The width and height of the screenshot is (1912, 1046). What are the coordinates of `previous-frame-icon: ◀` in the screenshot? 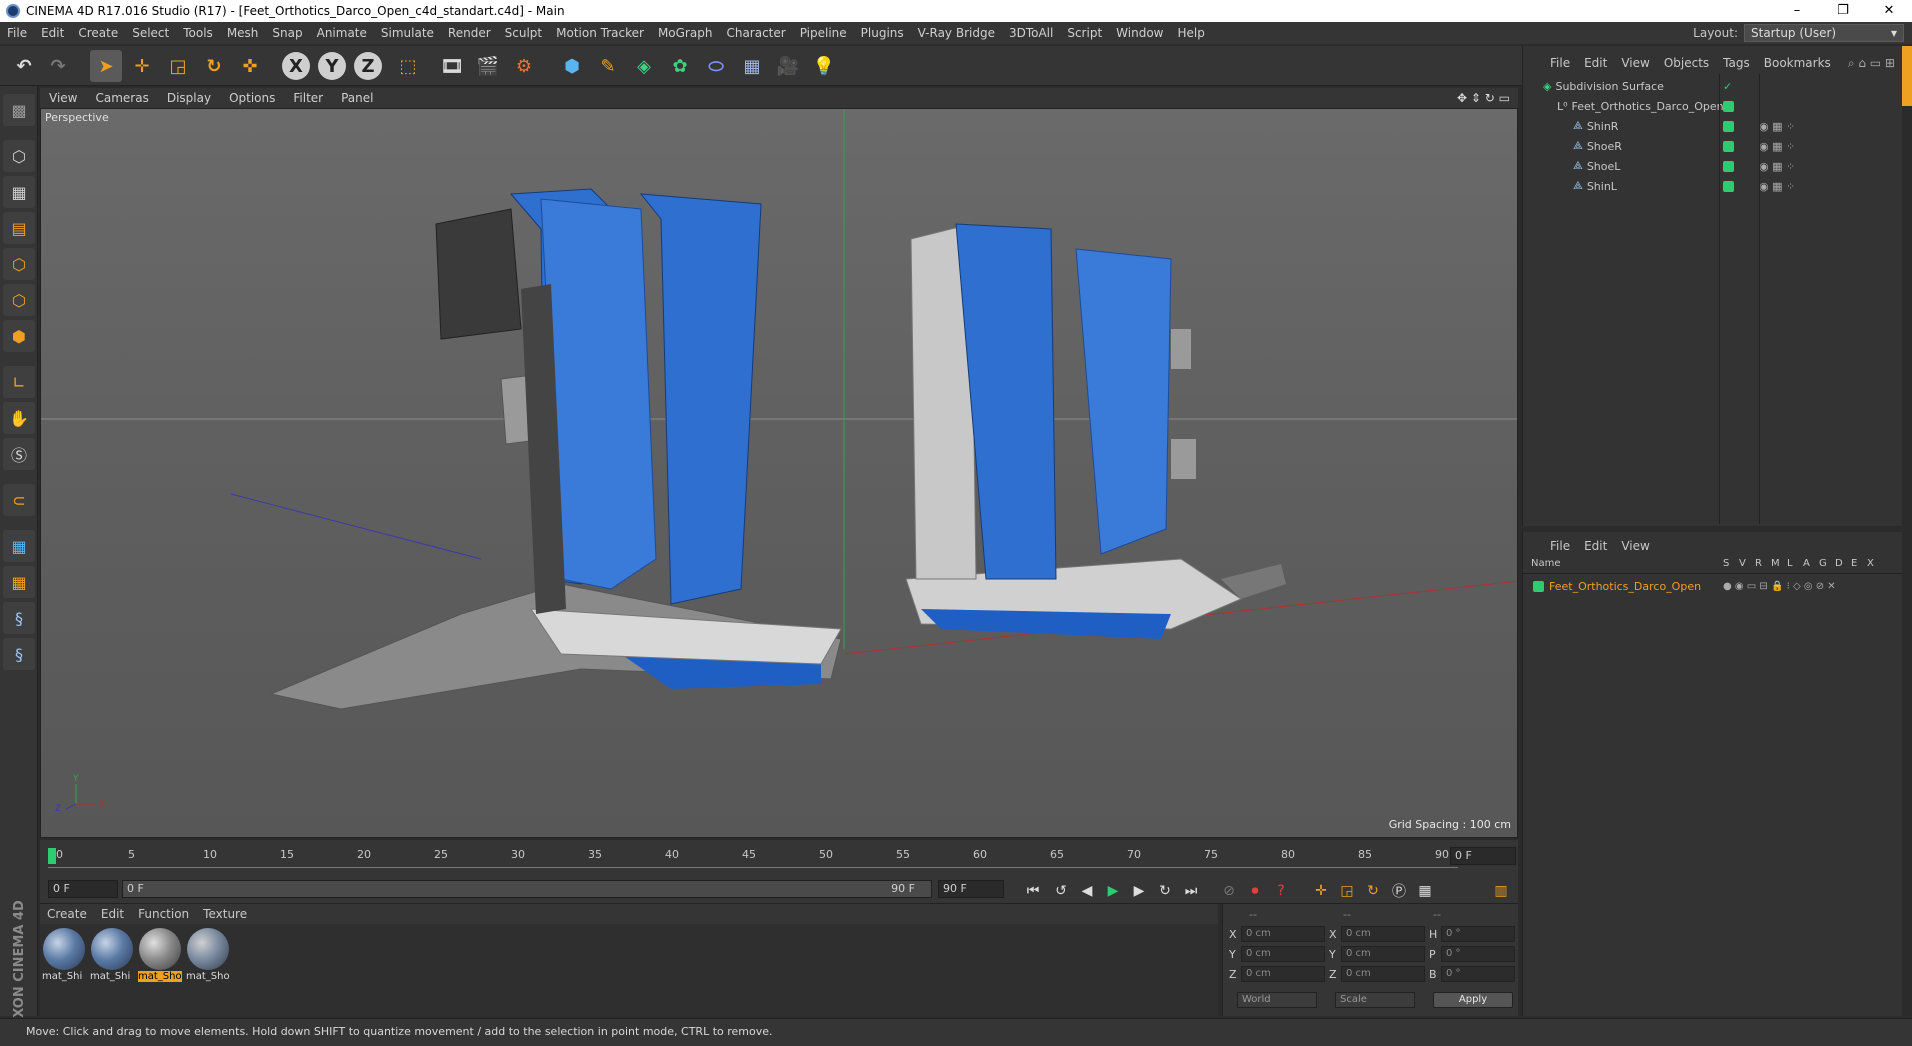 It's located at (1087, 891).